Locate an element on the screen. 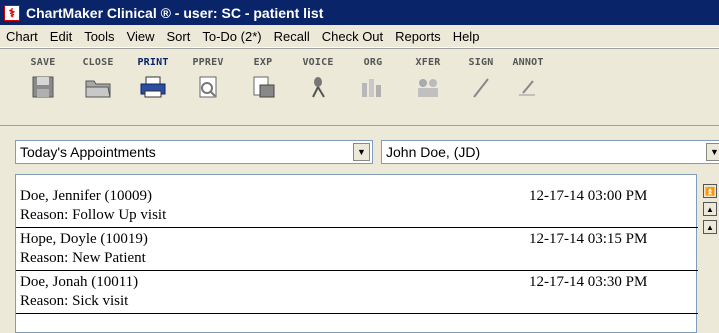 The height and width of the screenshot is (333, 719). export-icon is located at coordinates (264, 87).